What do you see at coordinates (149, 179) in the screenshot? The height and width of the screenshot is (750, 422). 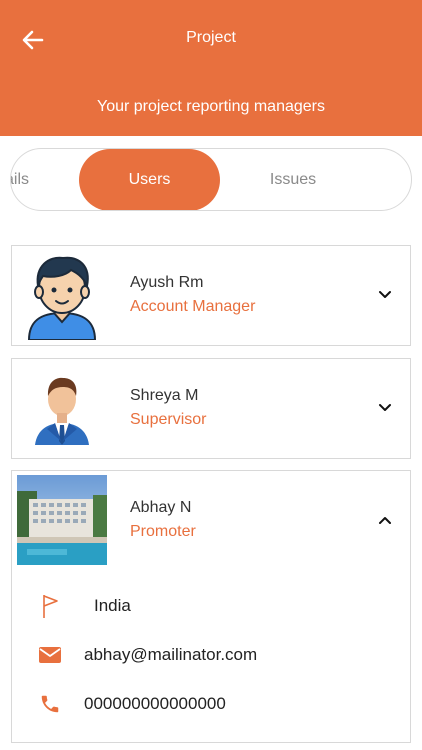 I see `tab-users: Users` at bounding box center [149, 179].